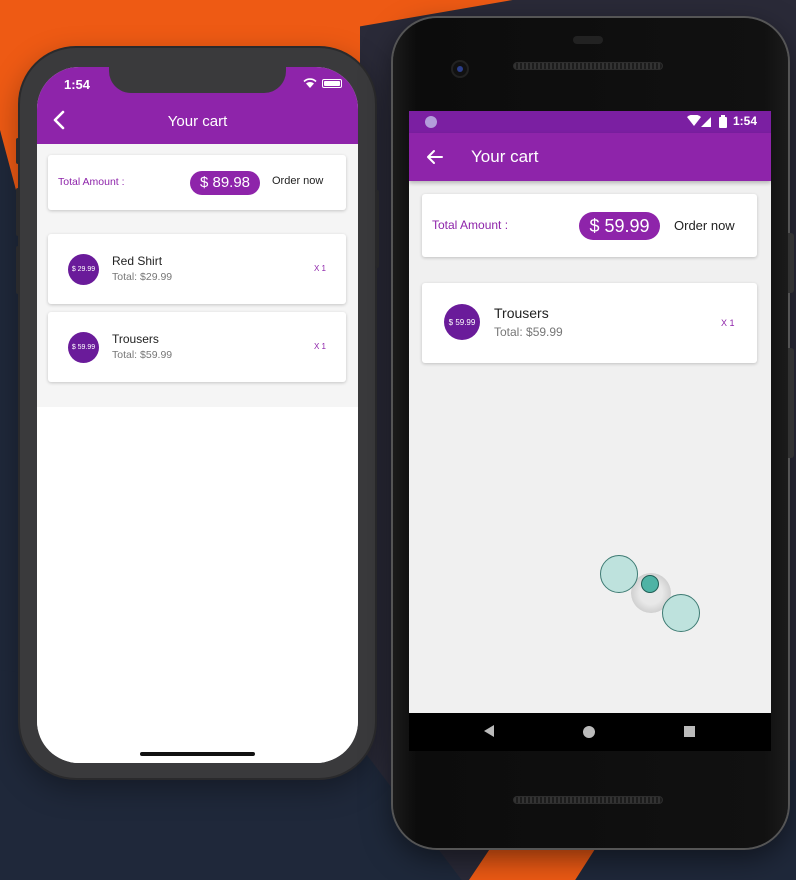 This screenshot has height=880, width=796. Describe the element at coordinates (434, 157) in the screenshot. I see `back-arrow-icon` at that location.